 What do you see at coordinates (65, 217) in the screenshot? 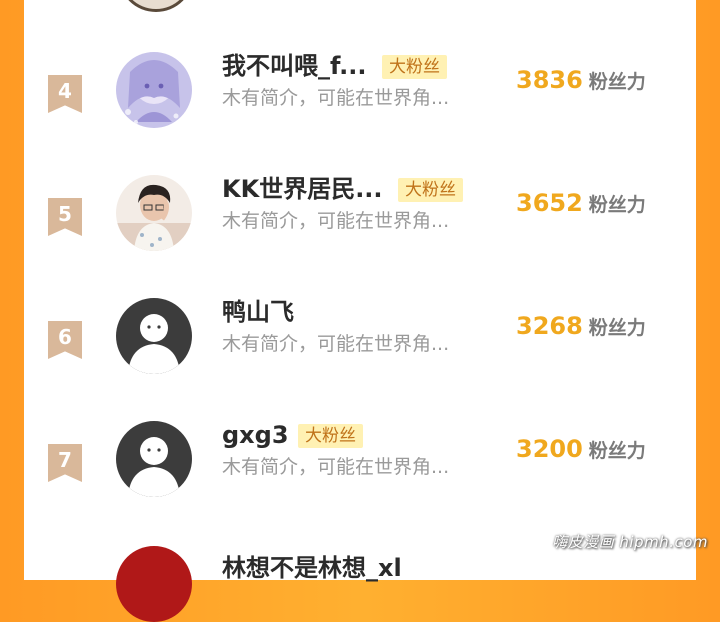
I see `rank-ribbon-icon: 5` at bounding box center [65, 217].